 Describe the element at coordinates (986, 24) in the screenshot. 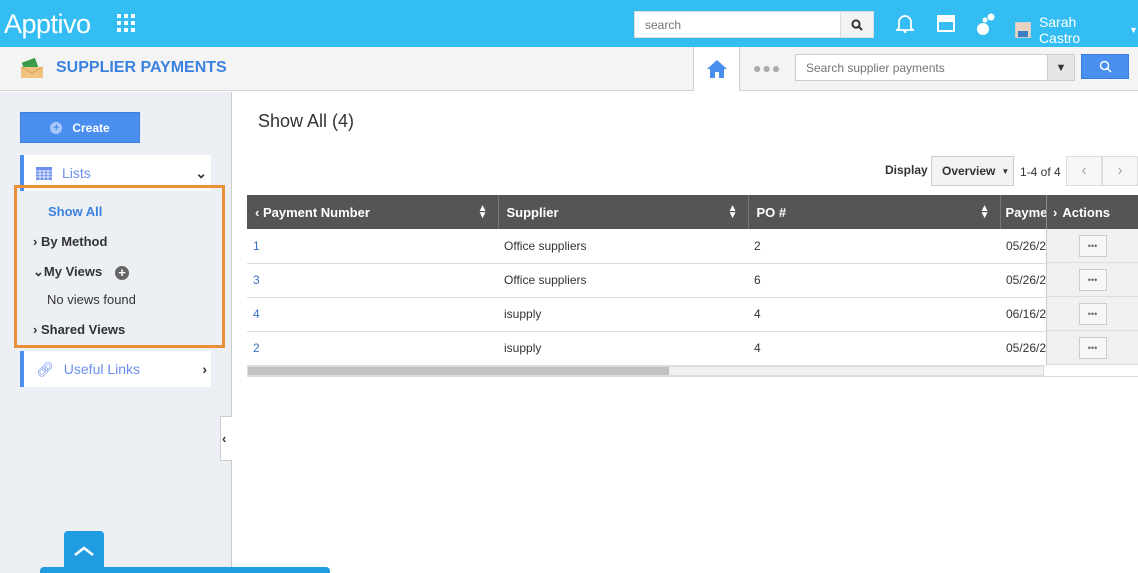

I see `chat-icon` at that location.